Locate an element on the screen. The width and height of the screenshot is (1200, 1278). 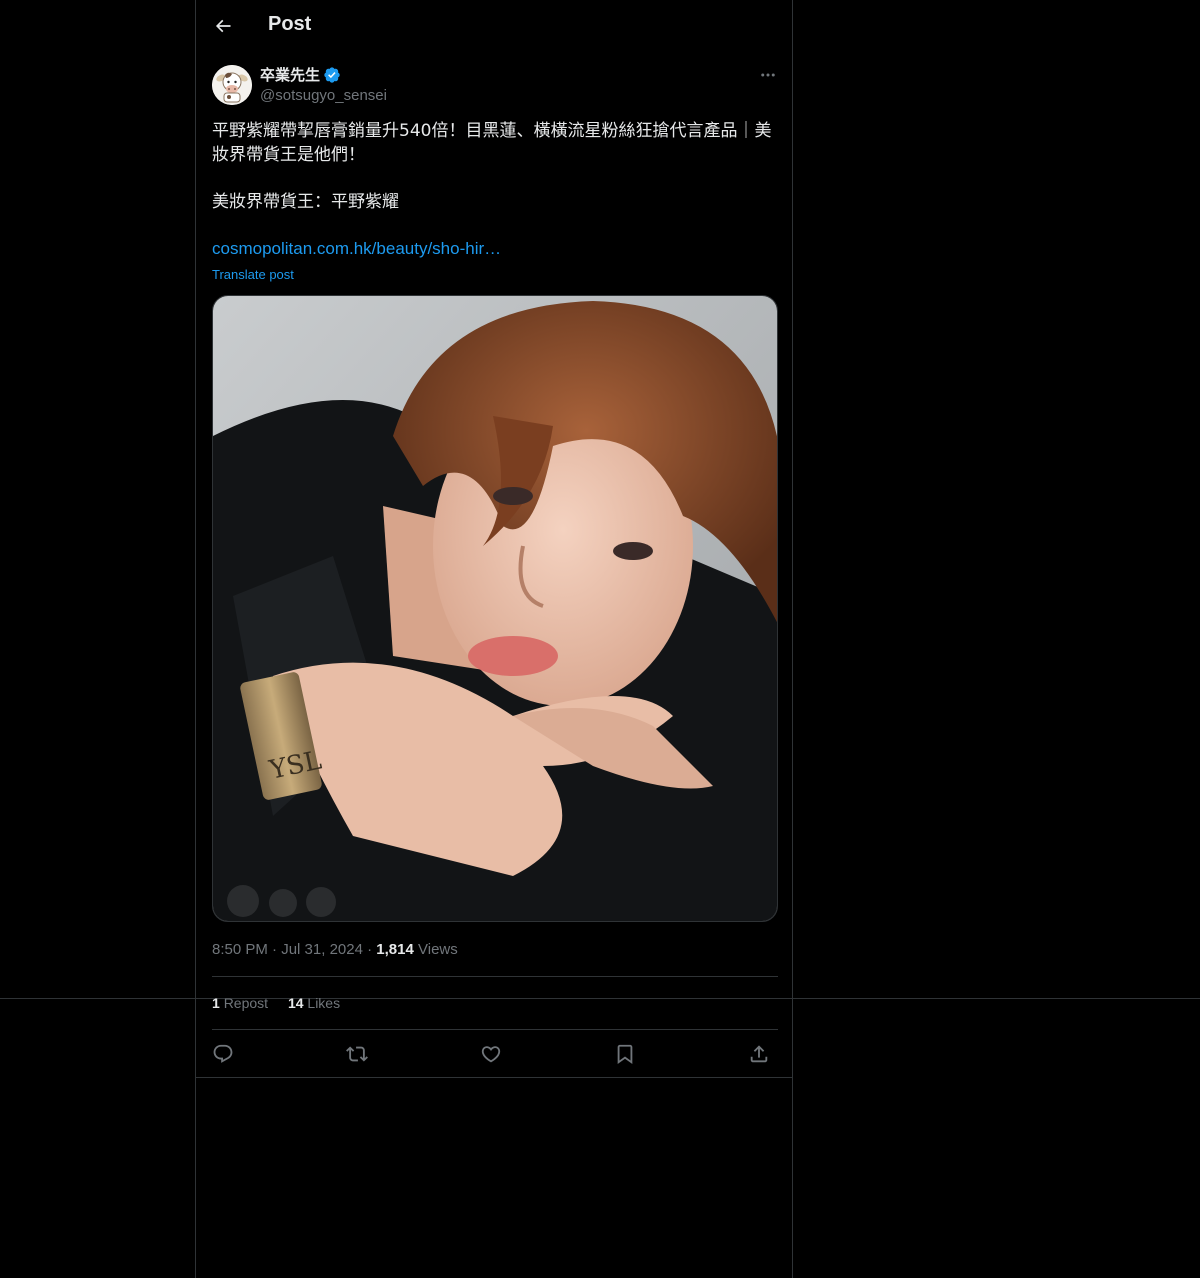
like-icon is located at coordinates (491, 1054).